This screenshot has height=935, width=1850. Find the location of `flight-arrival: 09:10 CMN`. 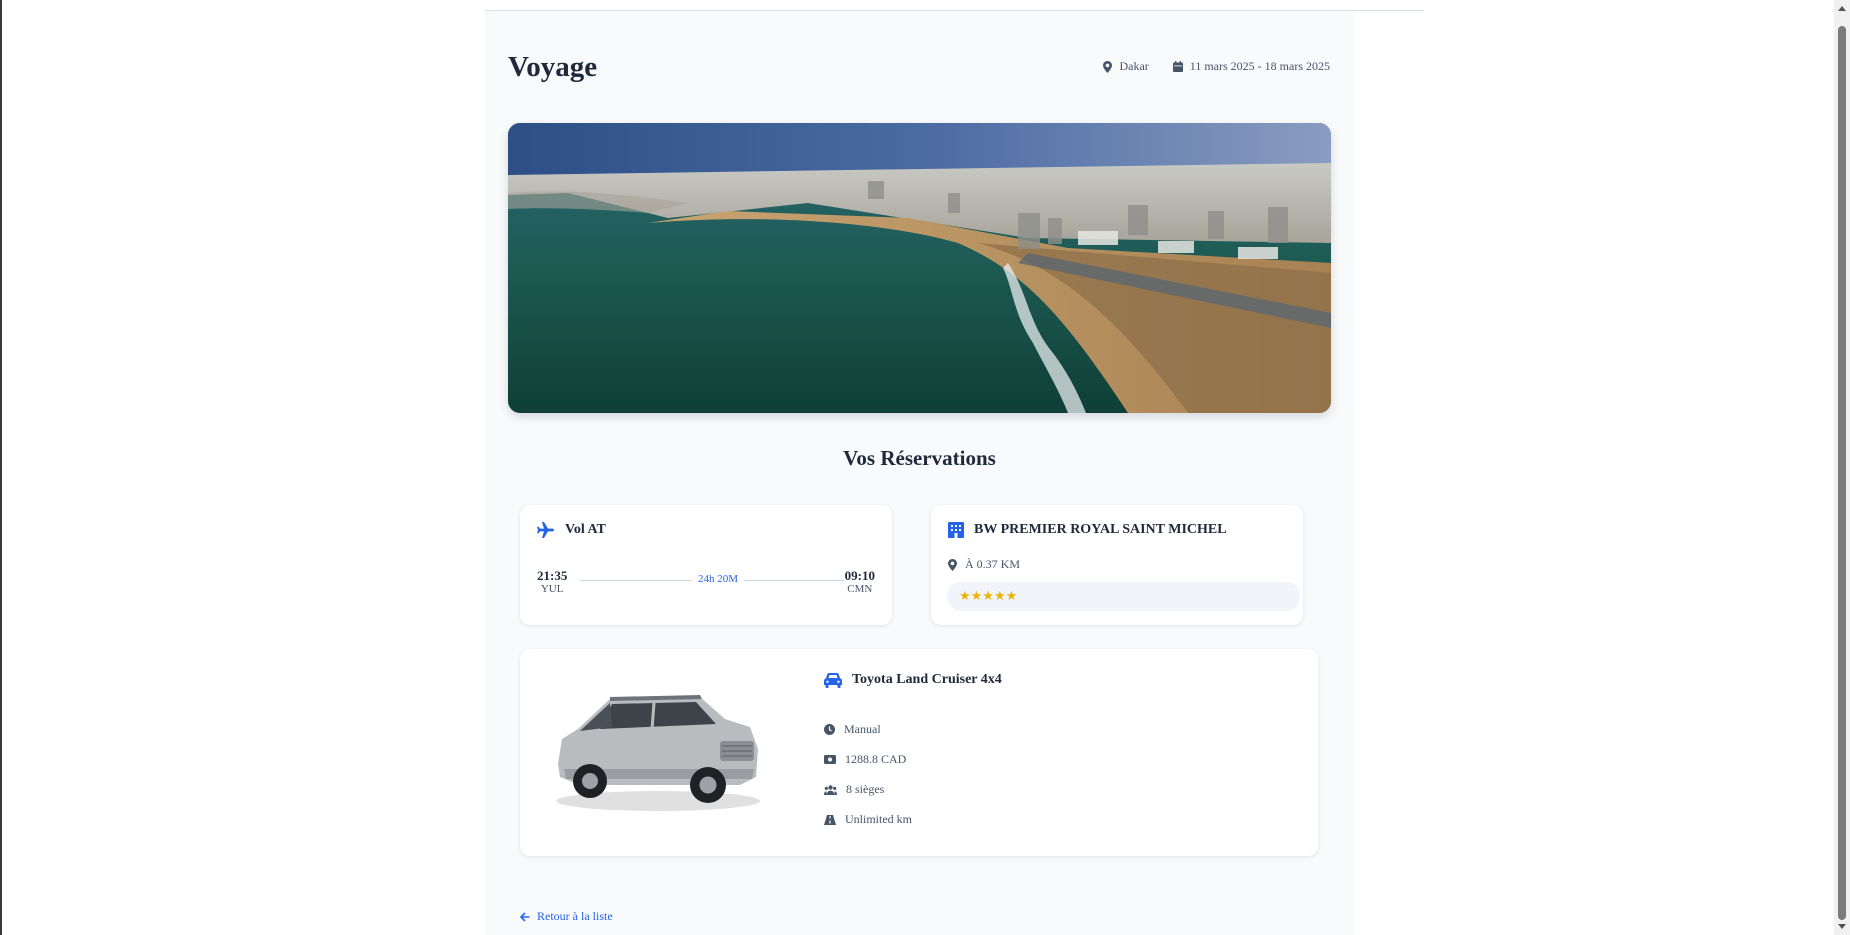

flight-arrival: 09:10 CMN is located at coordinates (860, 582).